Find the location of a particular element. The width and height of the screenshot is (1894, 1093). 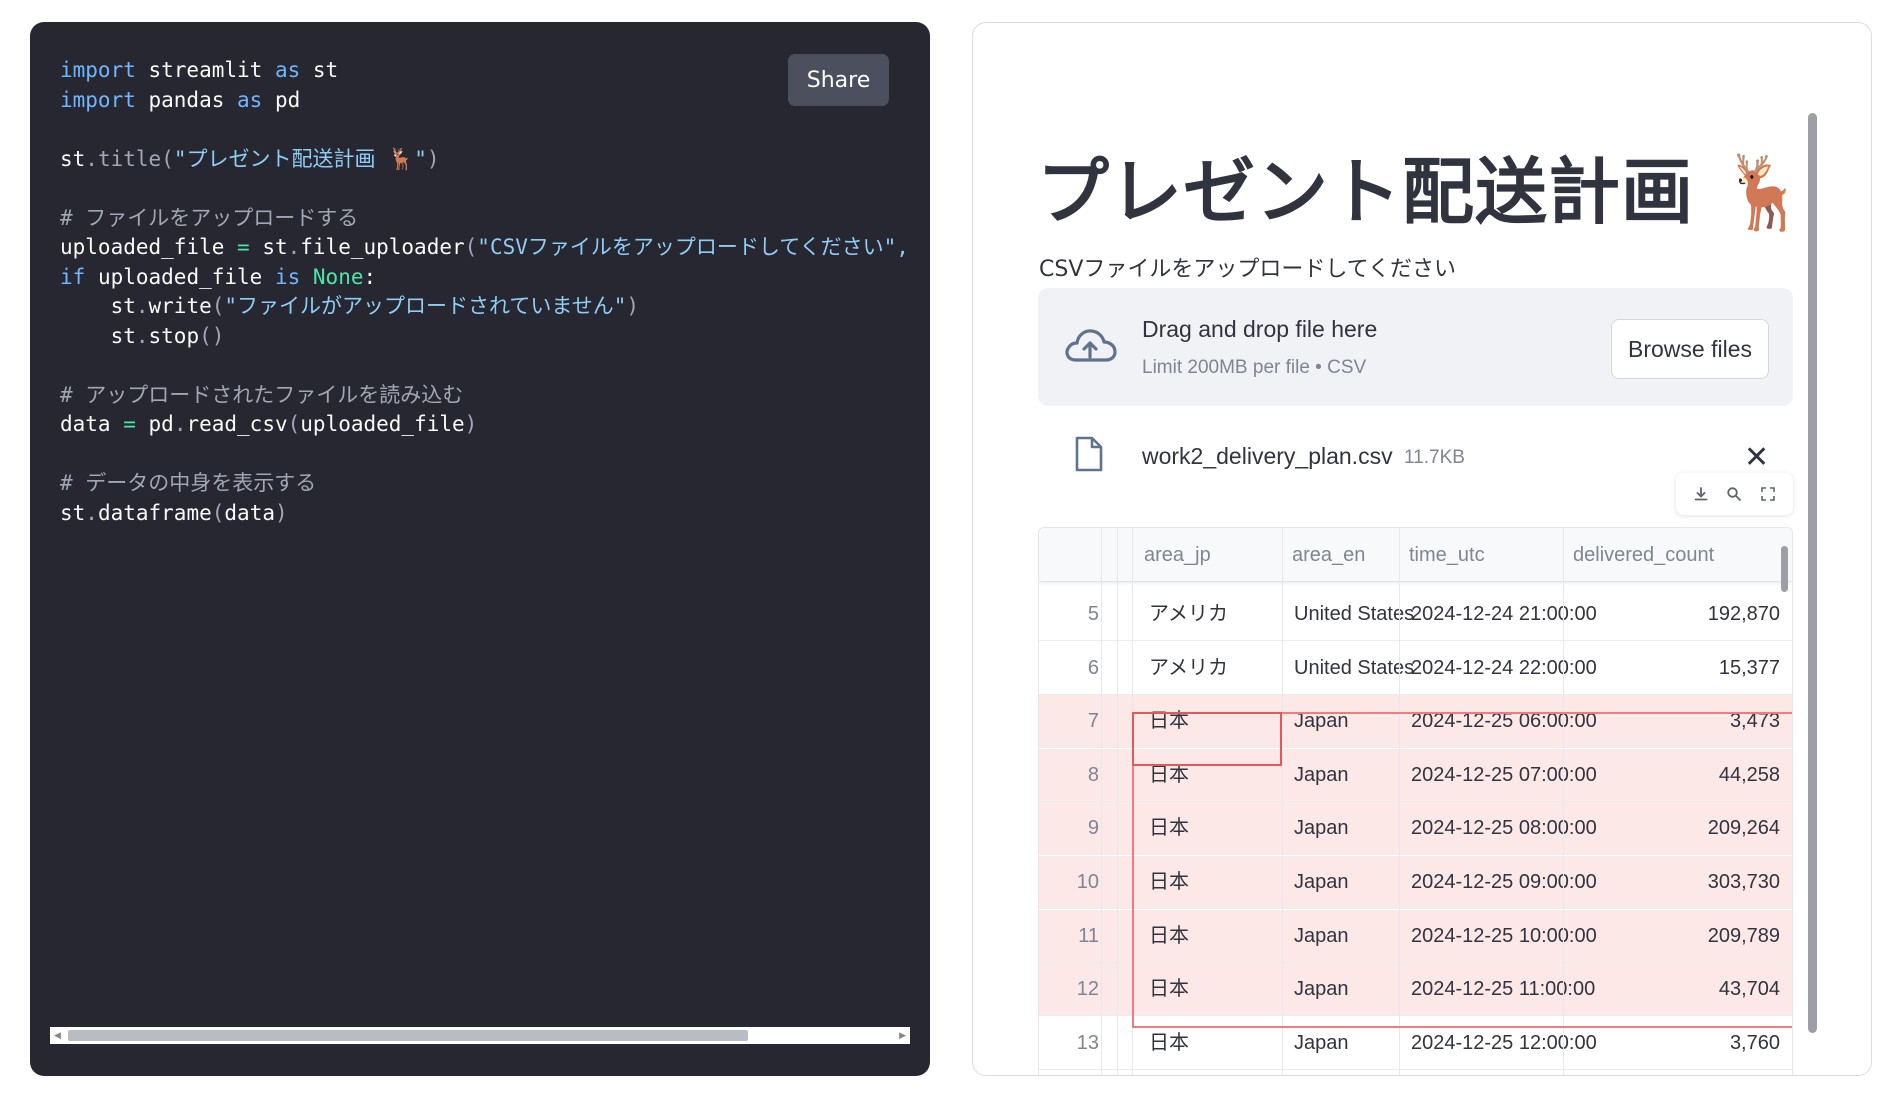

uploaded-file-name: work2_delivery_plan.csv is located at coordinates (1267, 456).